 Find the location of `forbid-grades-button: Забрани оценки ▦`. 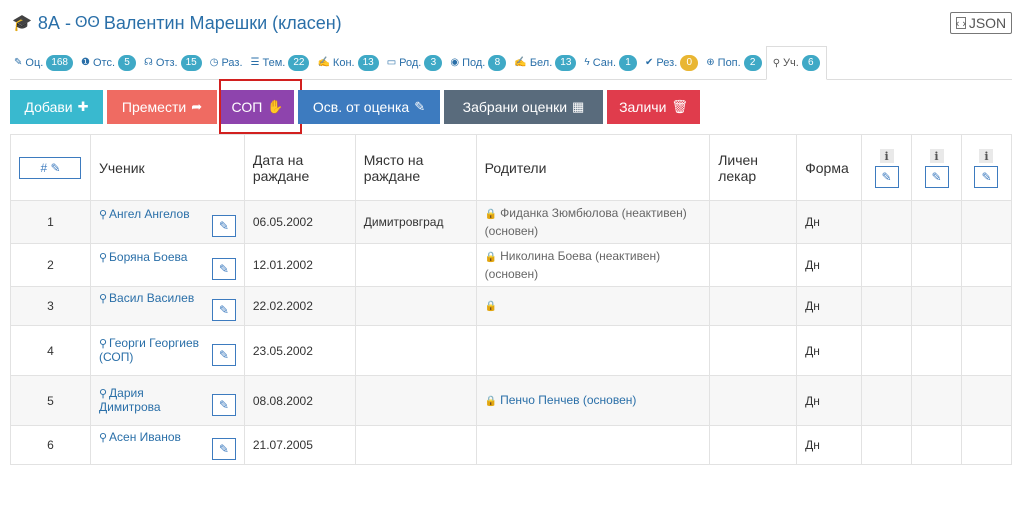

forbid-grades-button: Забрани оценки ▦ is located at coordinates (523, 107).